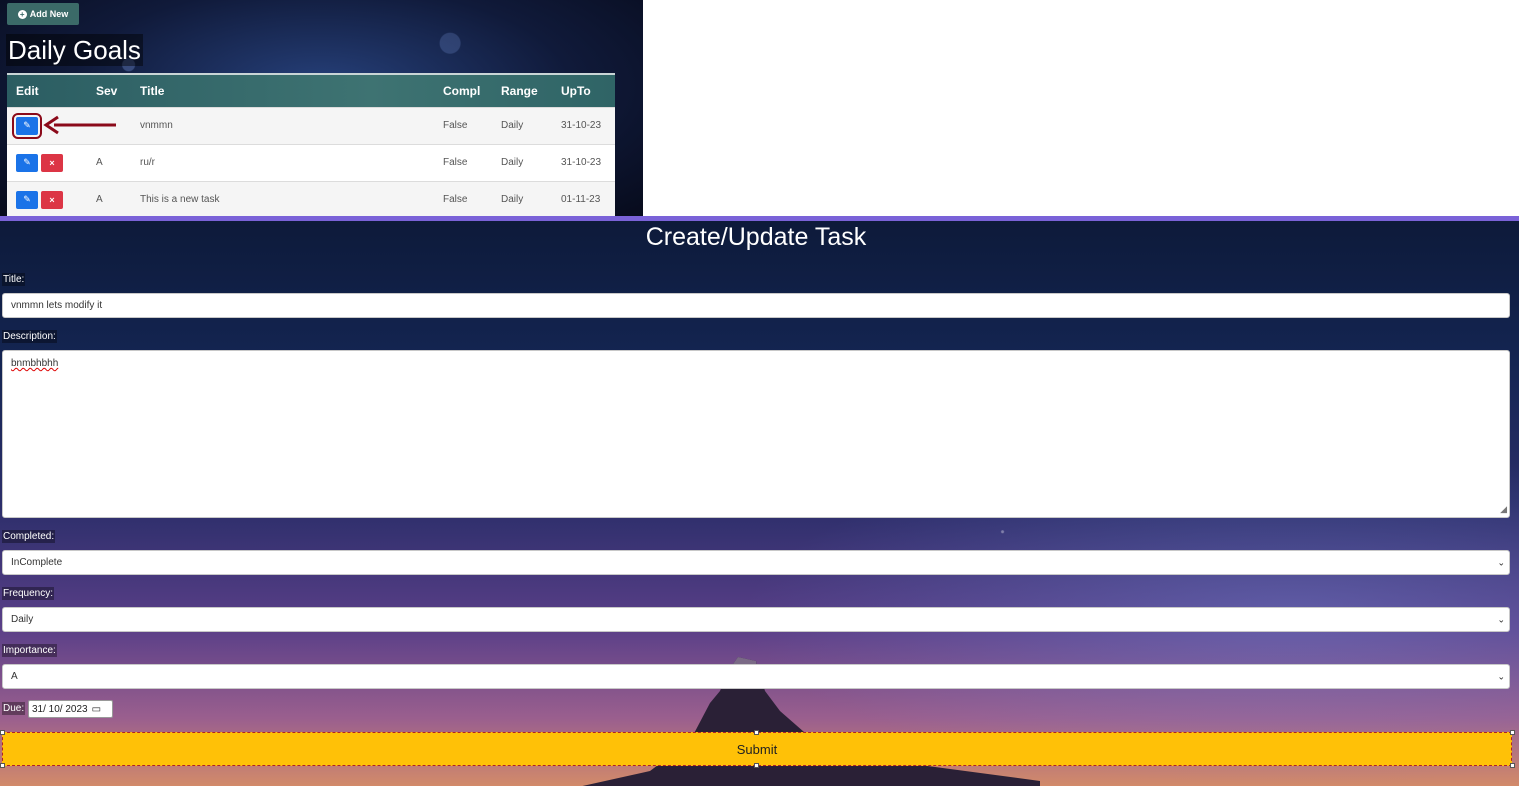 The height and width of the screenshot is (786, 1531). I want to click on importance-value: A, so click(14, 676).